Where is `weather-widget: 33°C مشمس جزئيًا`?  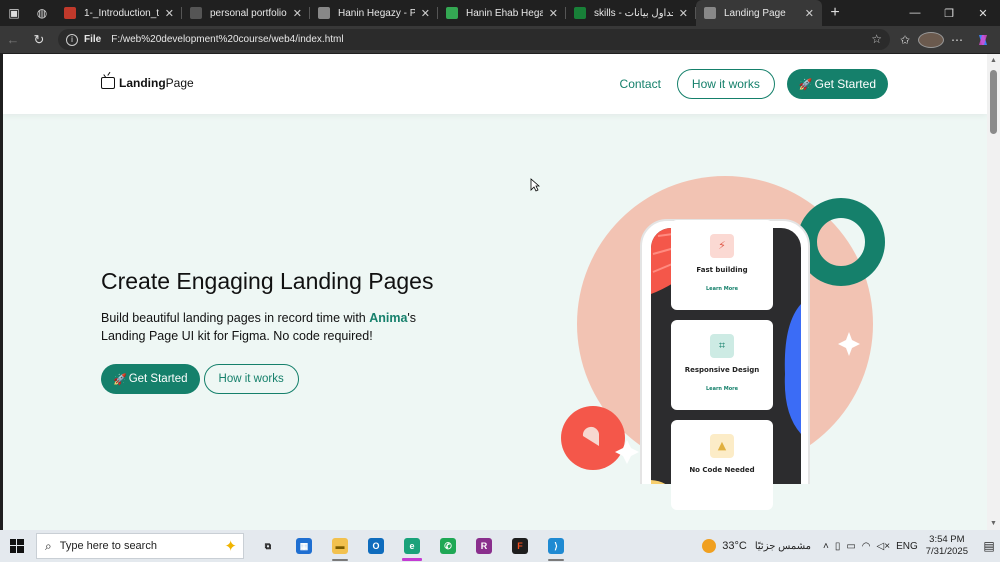 weather-widget: 33°C مشمس جزئيًا is located at coordinates (756, 546).